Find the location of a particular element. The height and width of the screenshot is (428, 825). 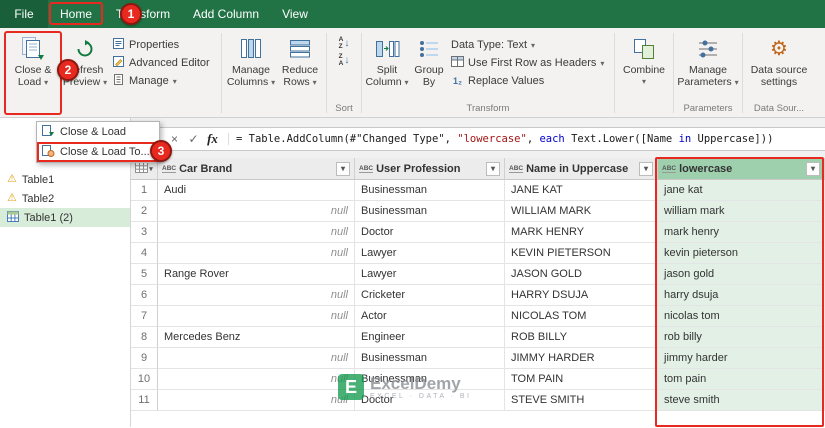

row-number: 10 is located at coordinates (144, 379).